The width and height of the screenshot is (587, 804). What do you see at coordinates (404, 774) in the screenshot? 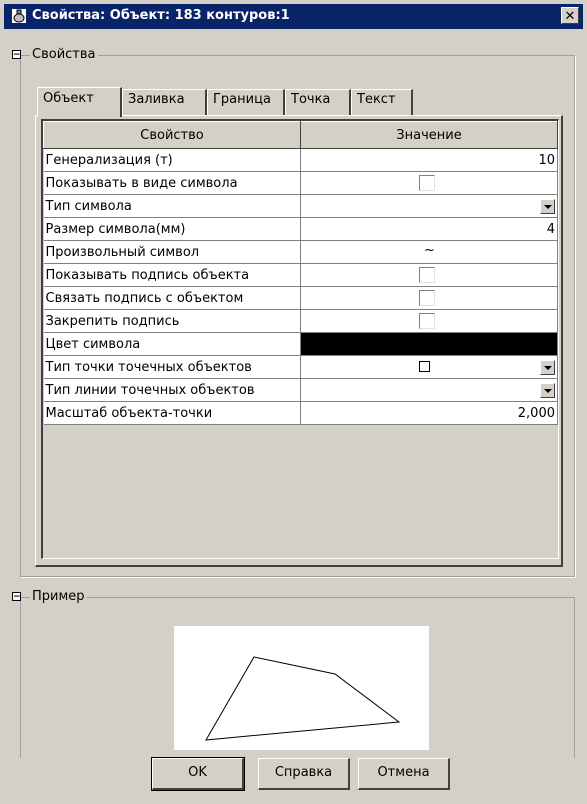
I see `cancel-button: Отмена` at bounding box center [404, 774].